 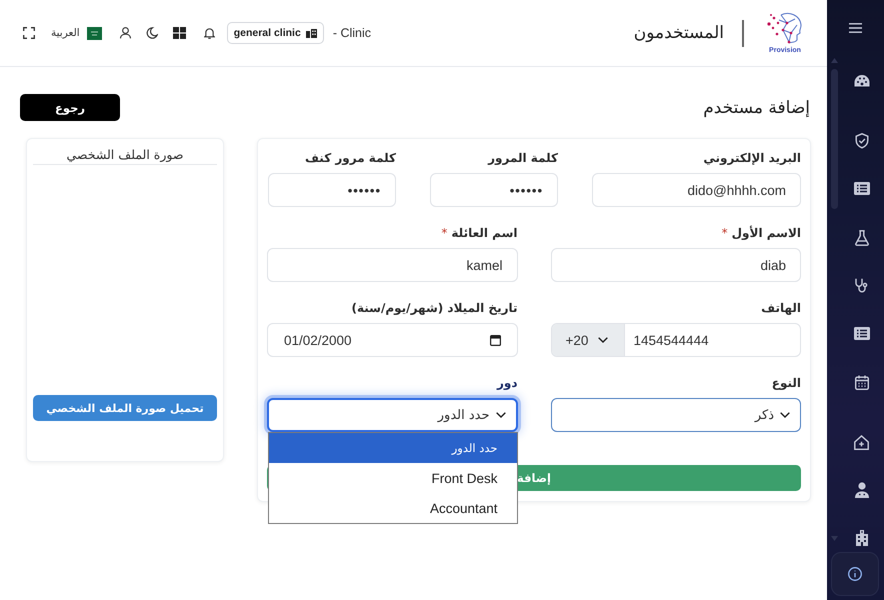 What do you see at coordinates (350, 158) in the screenshot?
I see `field-label: كلمة مرور كنف` at bounding box center [350, 158].